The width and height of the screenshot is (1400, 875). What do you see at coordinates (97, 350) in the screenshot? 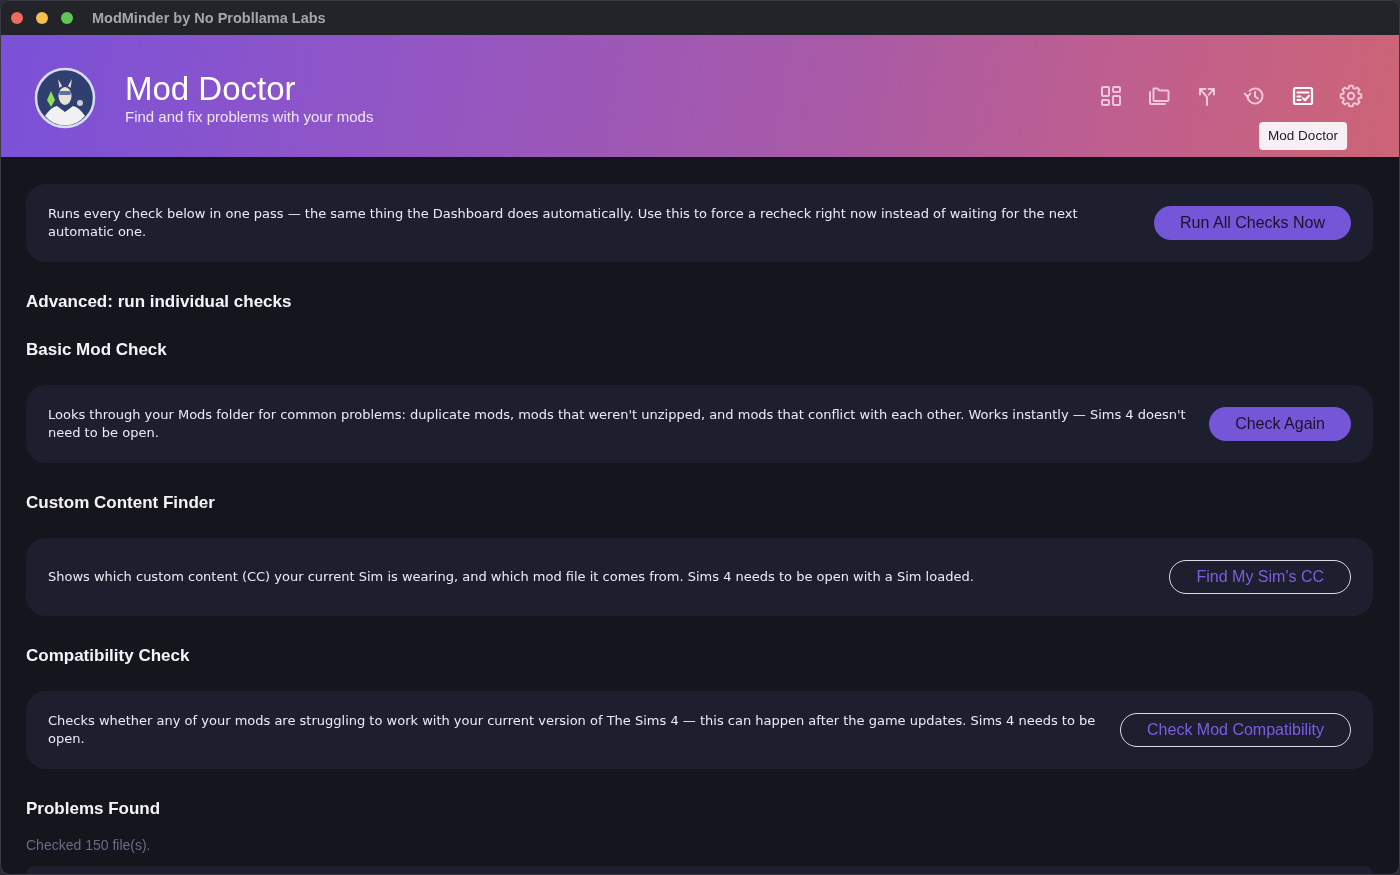
I see `section-heading: Basic Mod Check` at bounding box center [97, 350].